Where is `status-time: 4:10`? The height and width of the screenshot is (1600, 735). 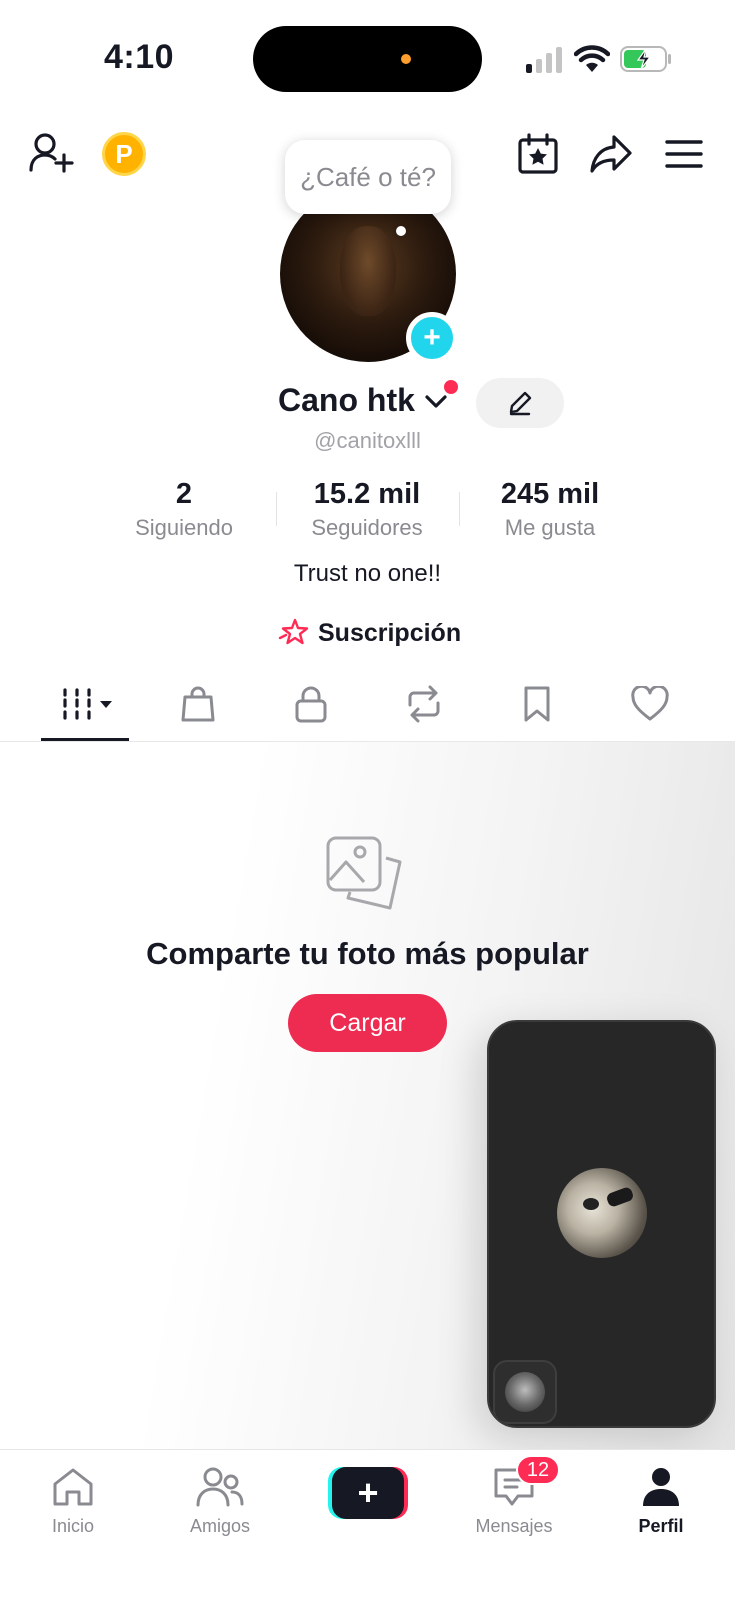
status-time: 4:10 is located at coordinates (139, 57).